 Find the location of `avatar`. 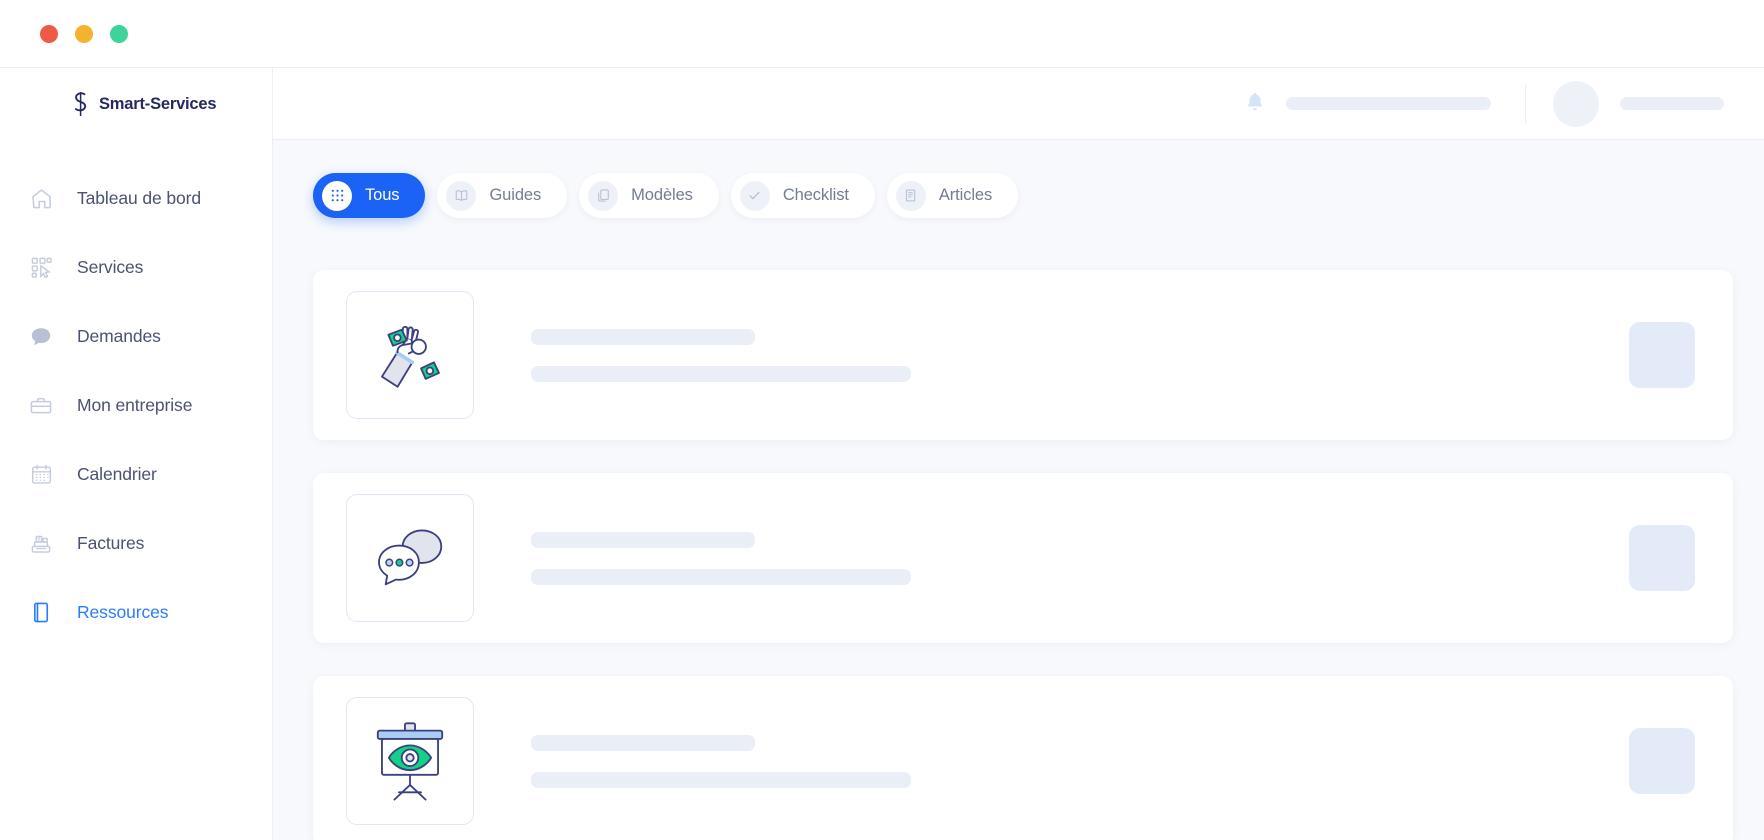

avatar is located at coordinates (1576, 103).